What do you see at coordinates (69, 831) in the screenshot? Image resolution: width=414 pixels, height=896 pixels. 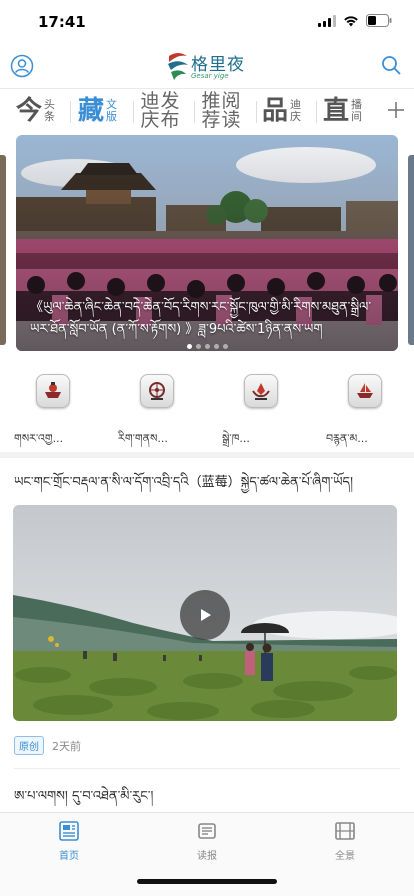 I see `newspaper-home-icon` at bounding box center [69, 831].